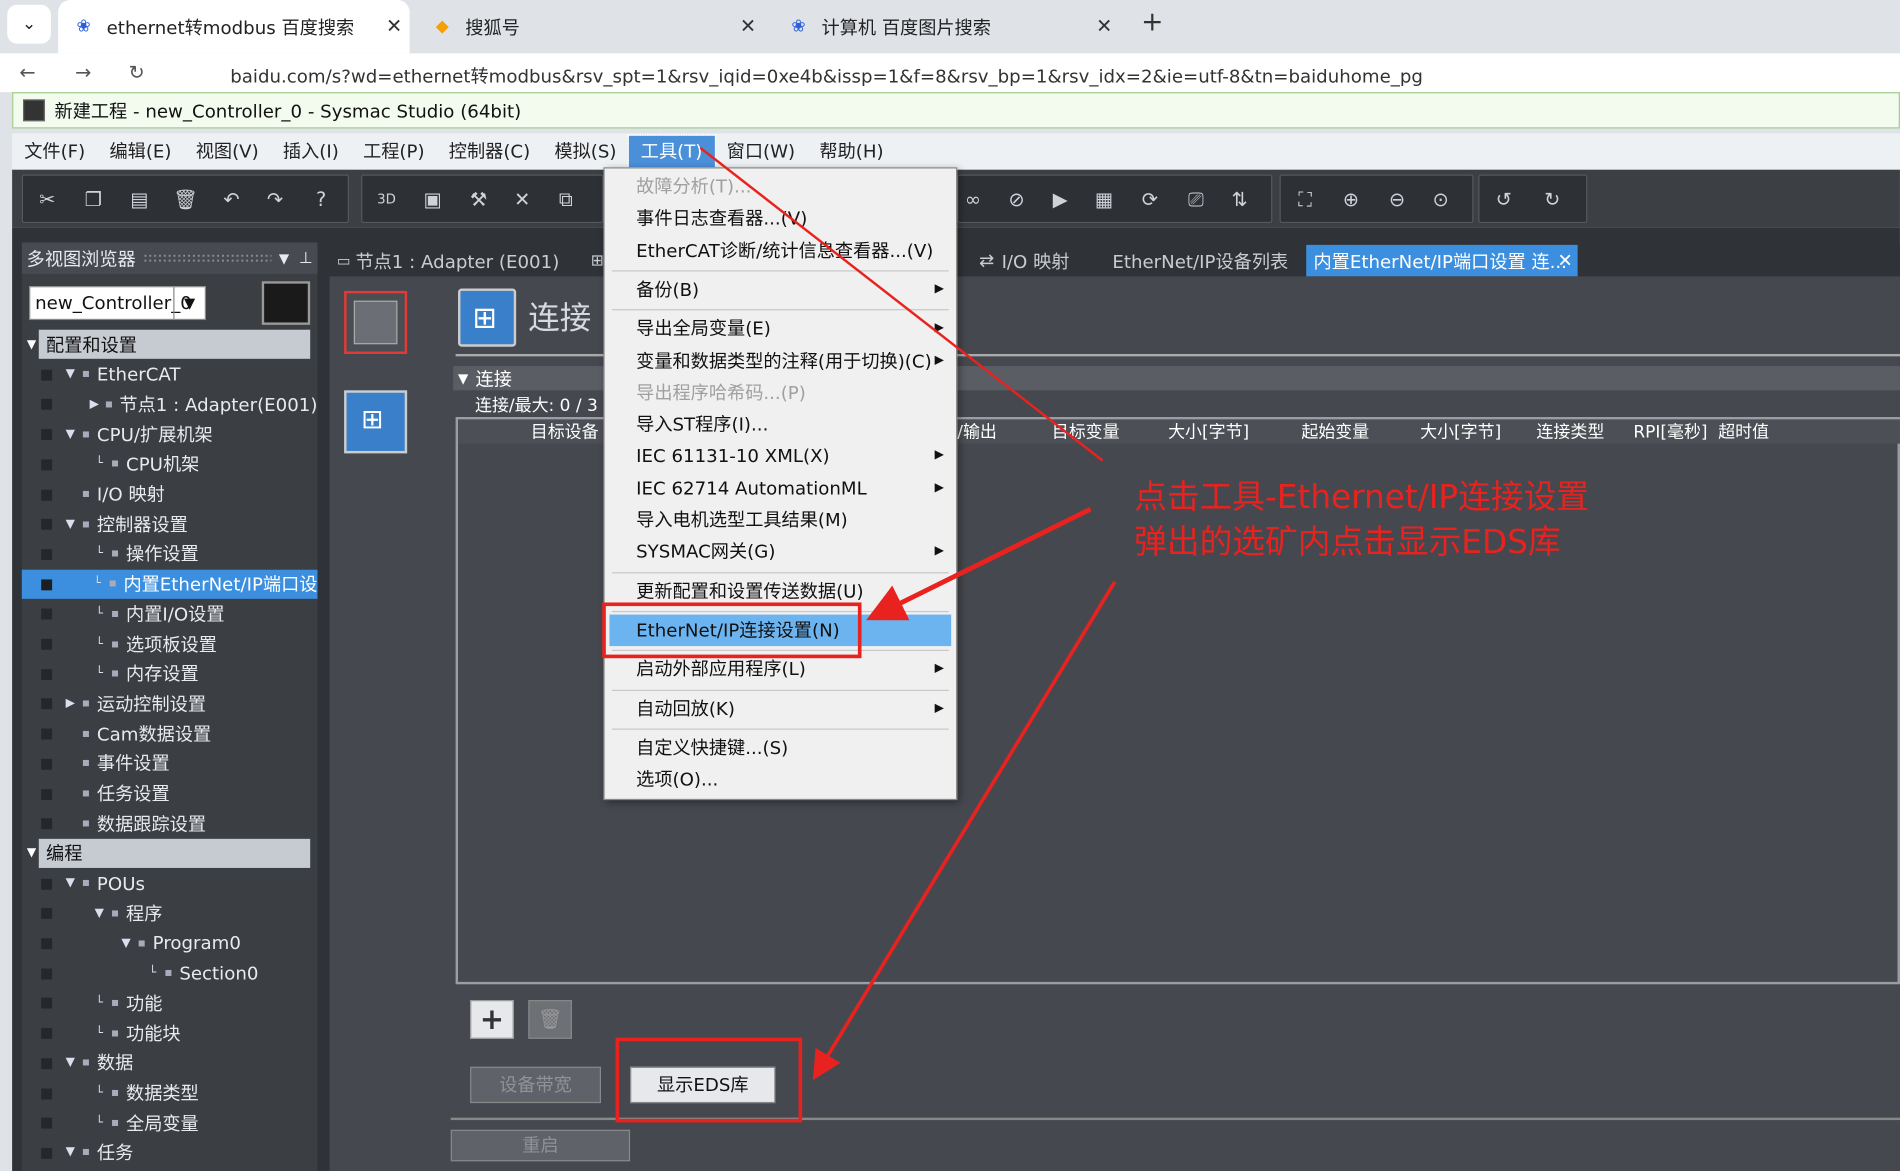 This screenshot has height=1171, width=1900. I want to click on link-icon: ∞, so click(972, 199).